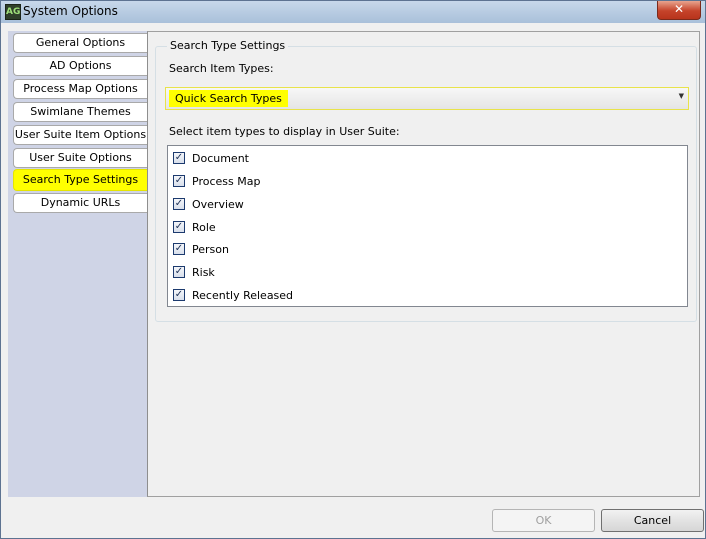 This screenshot has width=706, height=539. I want to click on dialog-footer: OK Cancel, so click(353, 517).